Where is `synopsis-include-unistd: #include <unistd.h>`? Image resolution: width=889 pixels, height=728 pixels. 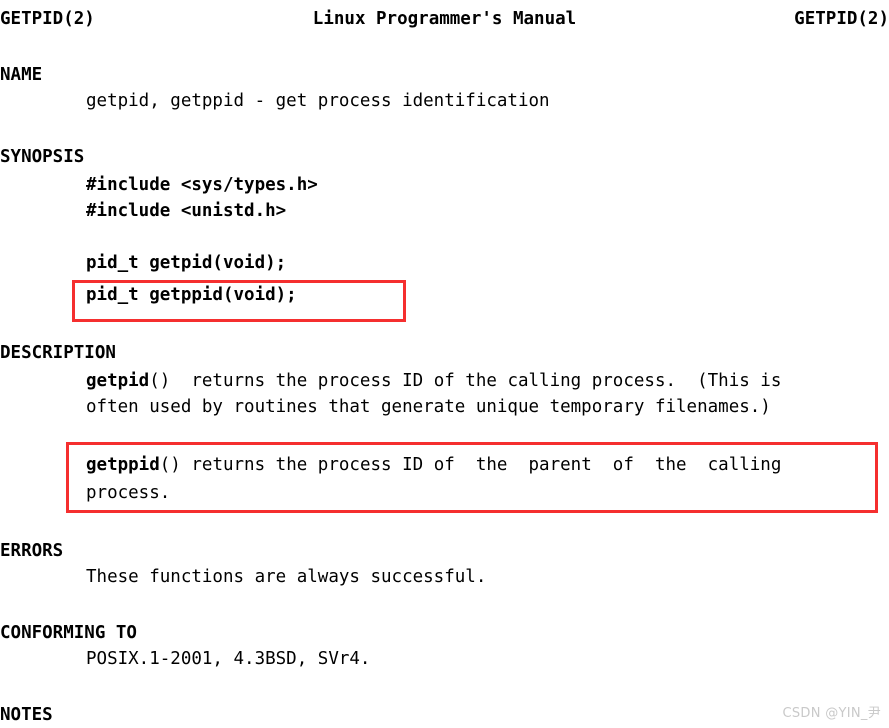
synopsis-include-unistd: #include <unistd.h> is located at coordinates (186, 211).